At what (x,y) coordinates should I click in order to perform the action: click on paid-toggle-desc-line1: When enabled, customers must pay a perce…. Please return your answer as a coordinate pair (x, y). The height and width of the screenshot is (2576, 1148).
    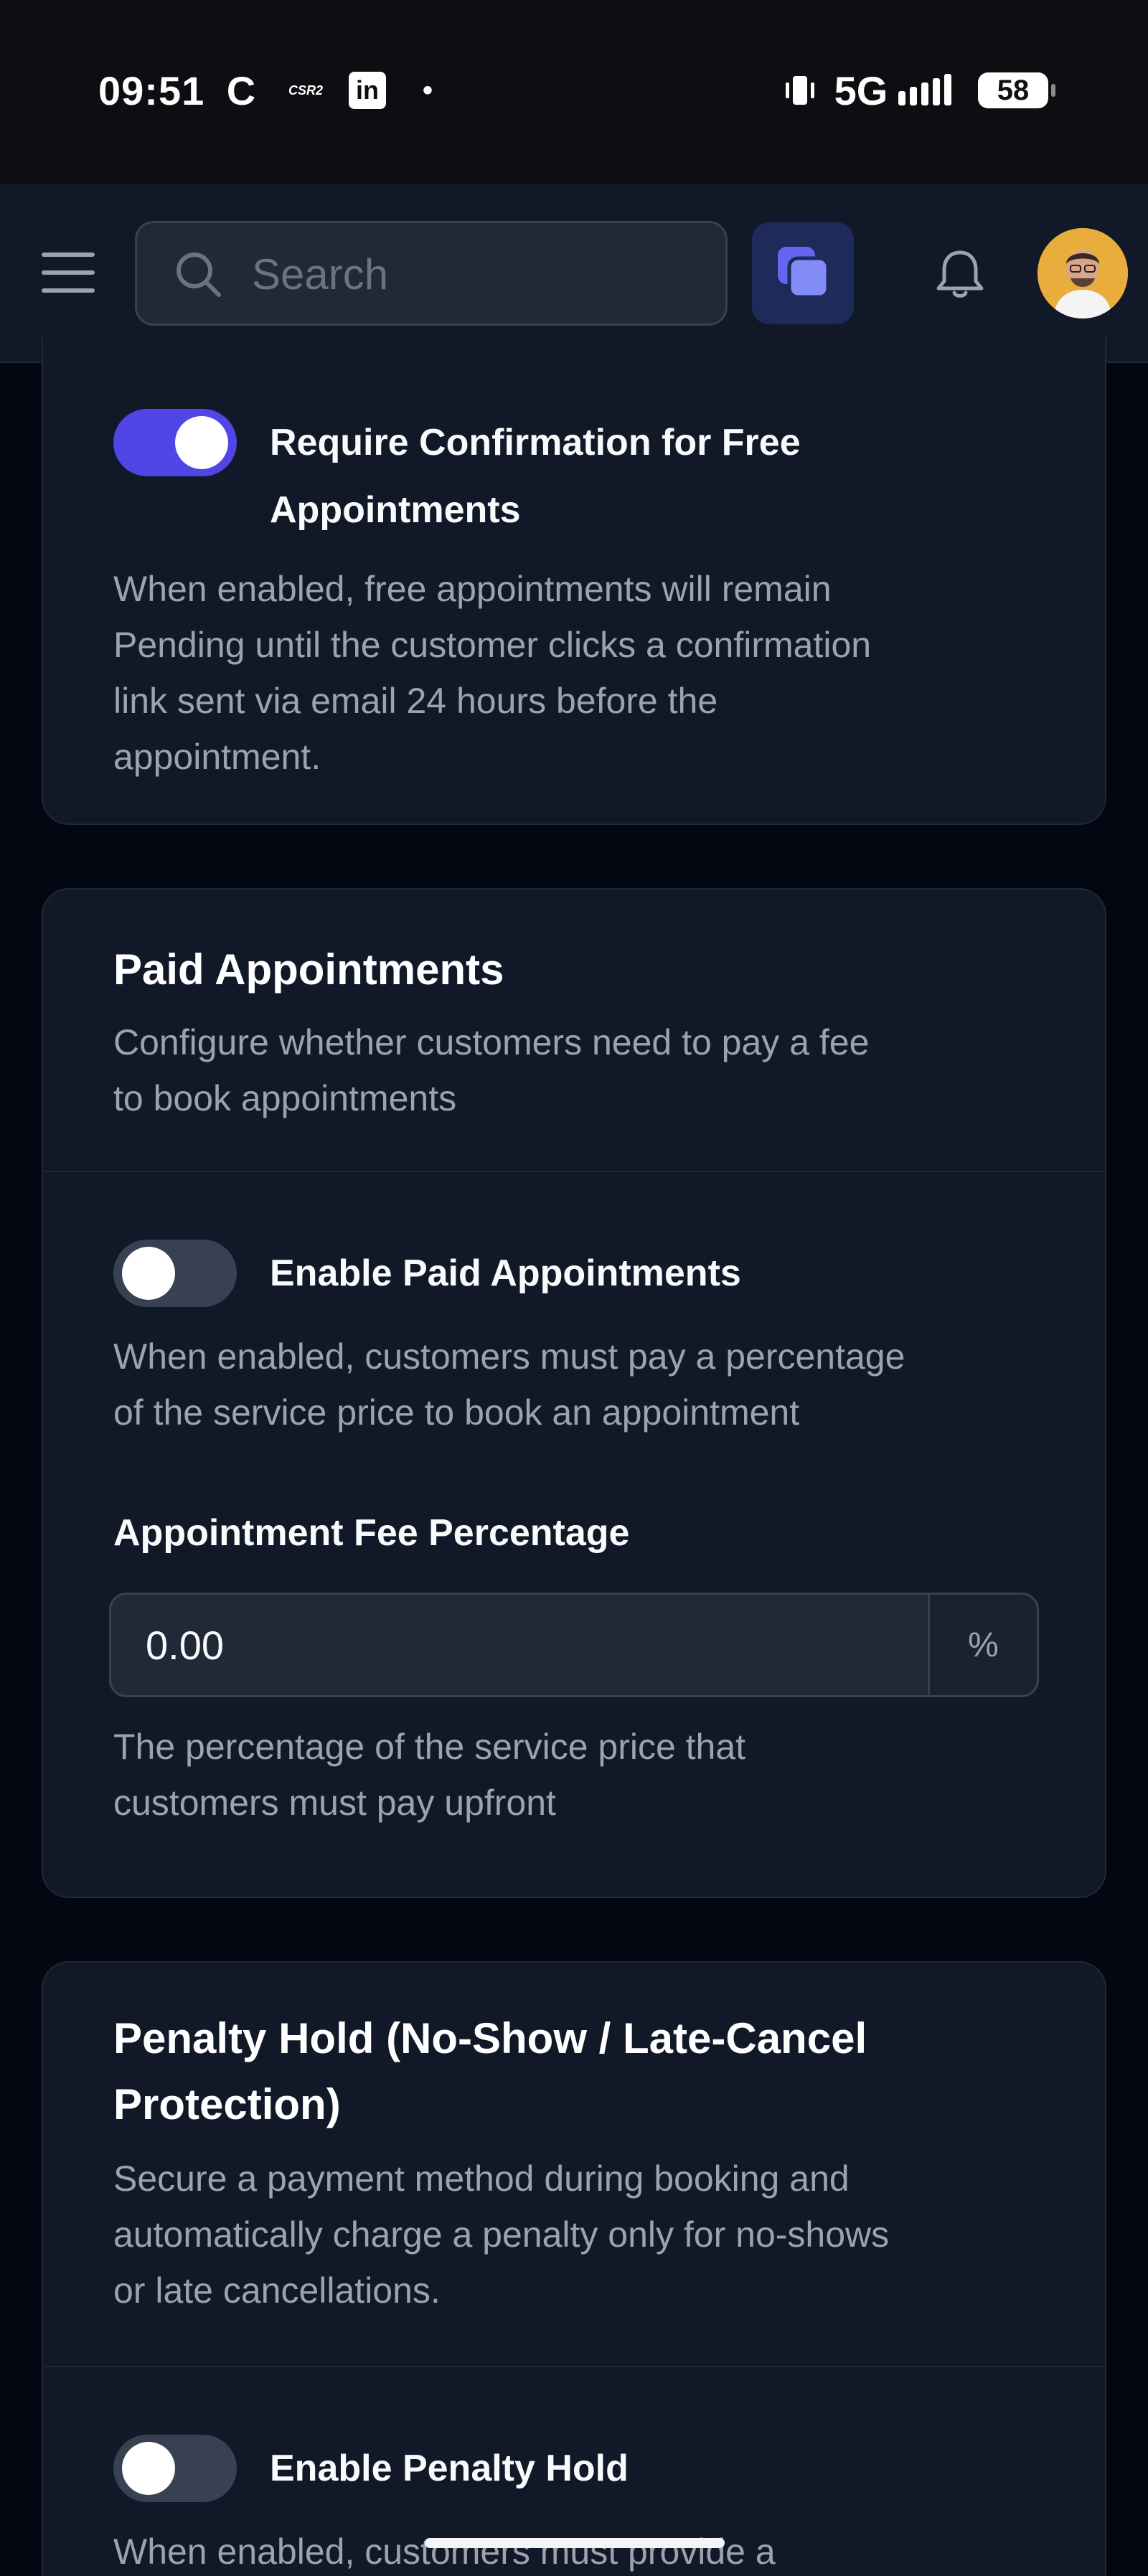
    Looking at the image, I should click on (509, 1356).